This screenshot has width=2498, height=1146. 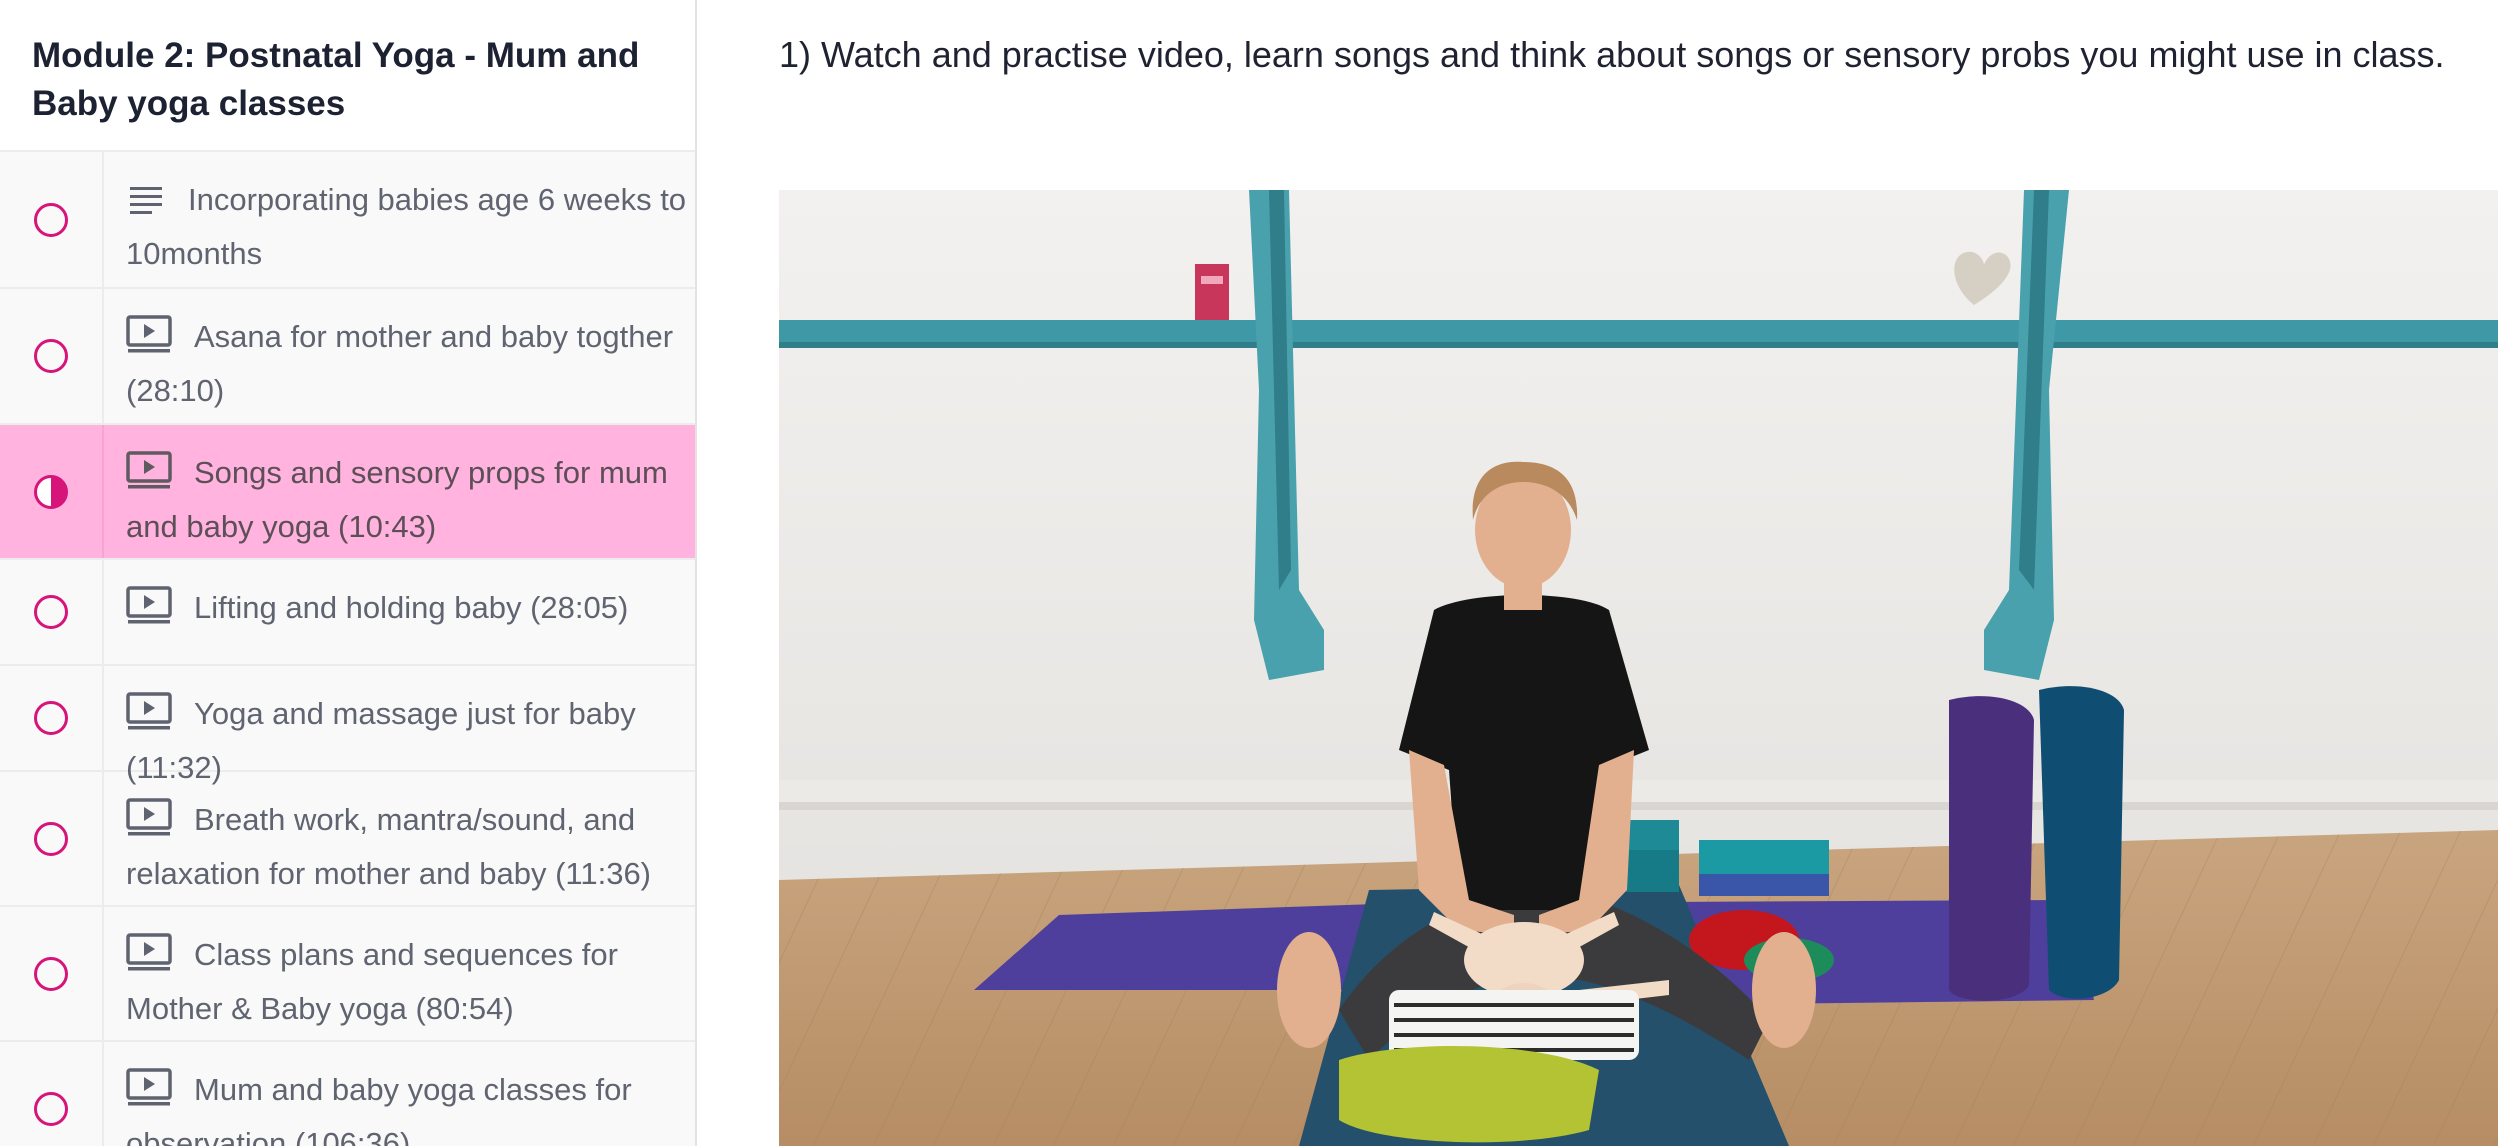 I want to click on lecture-item: Yoga and massage just for baby (11:32), so click(x=347, y=725).